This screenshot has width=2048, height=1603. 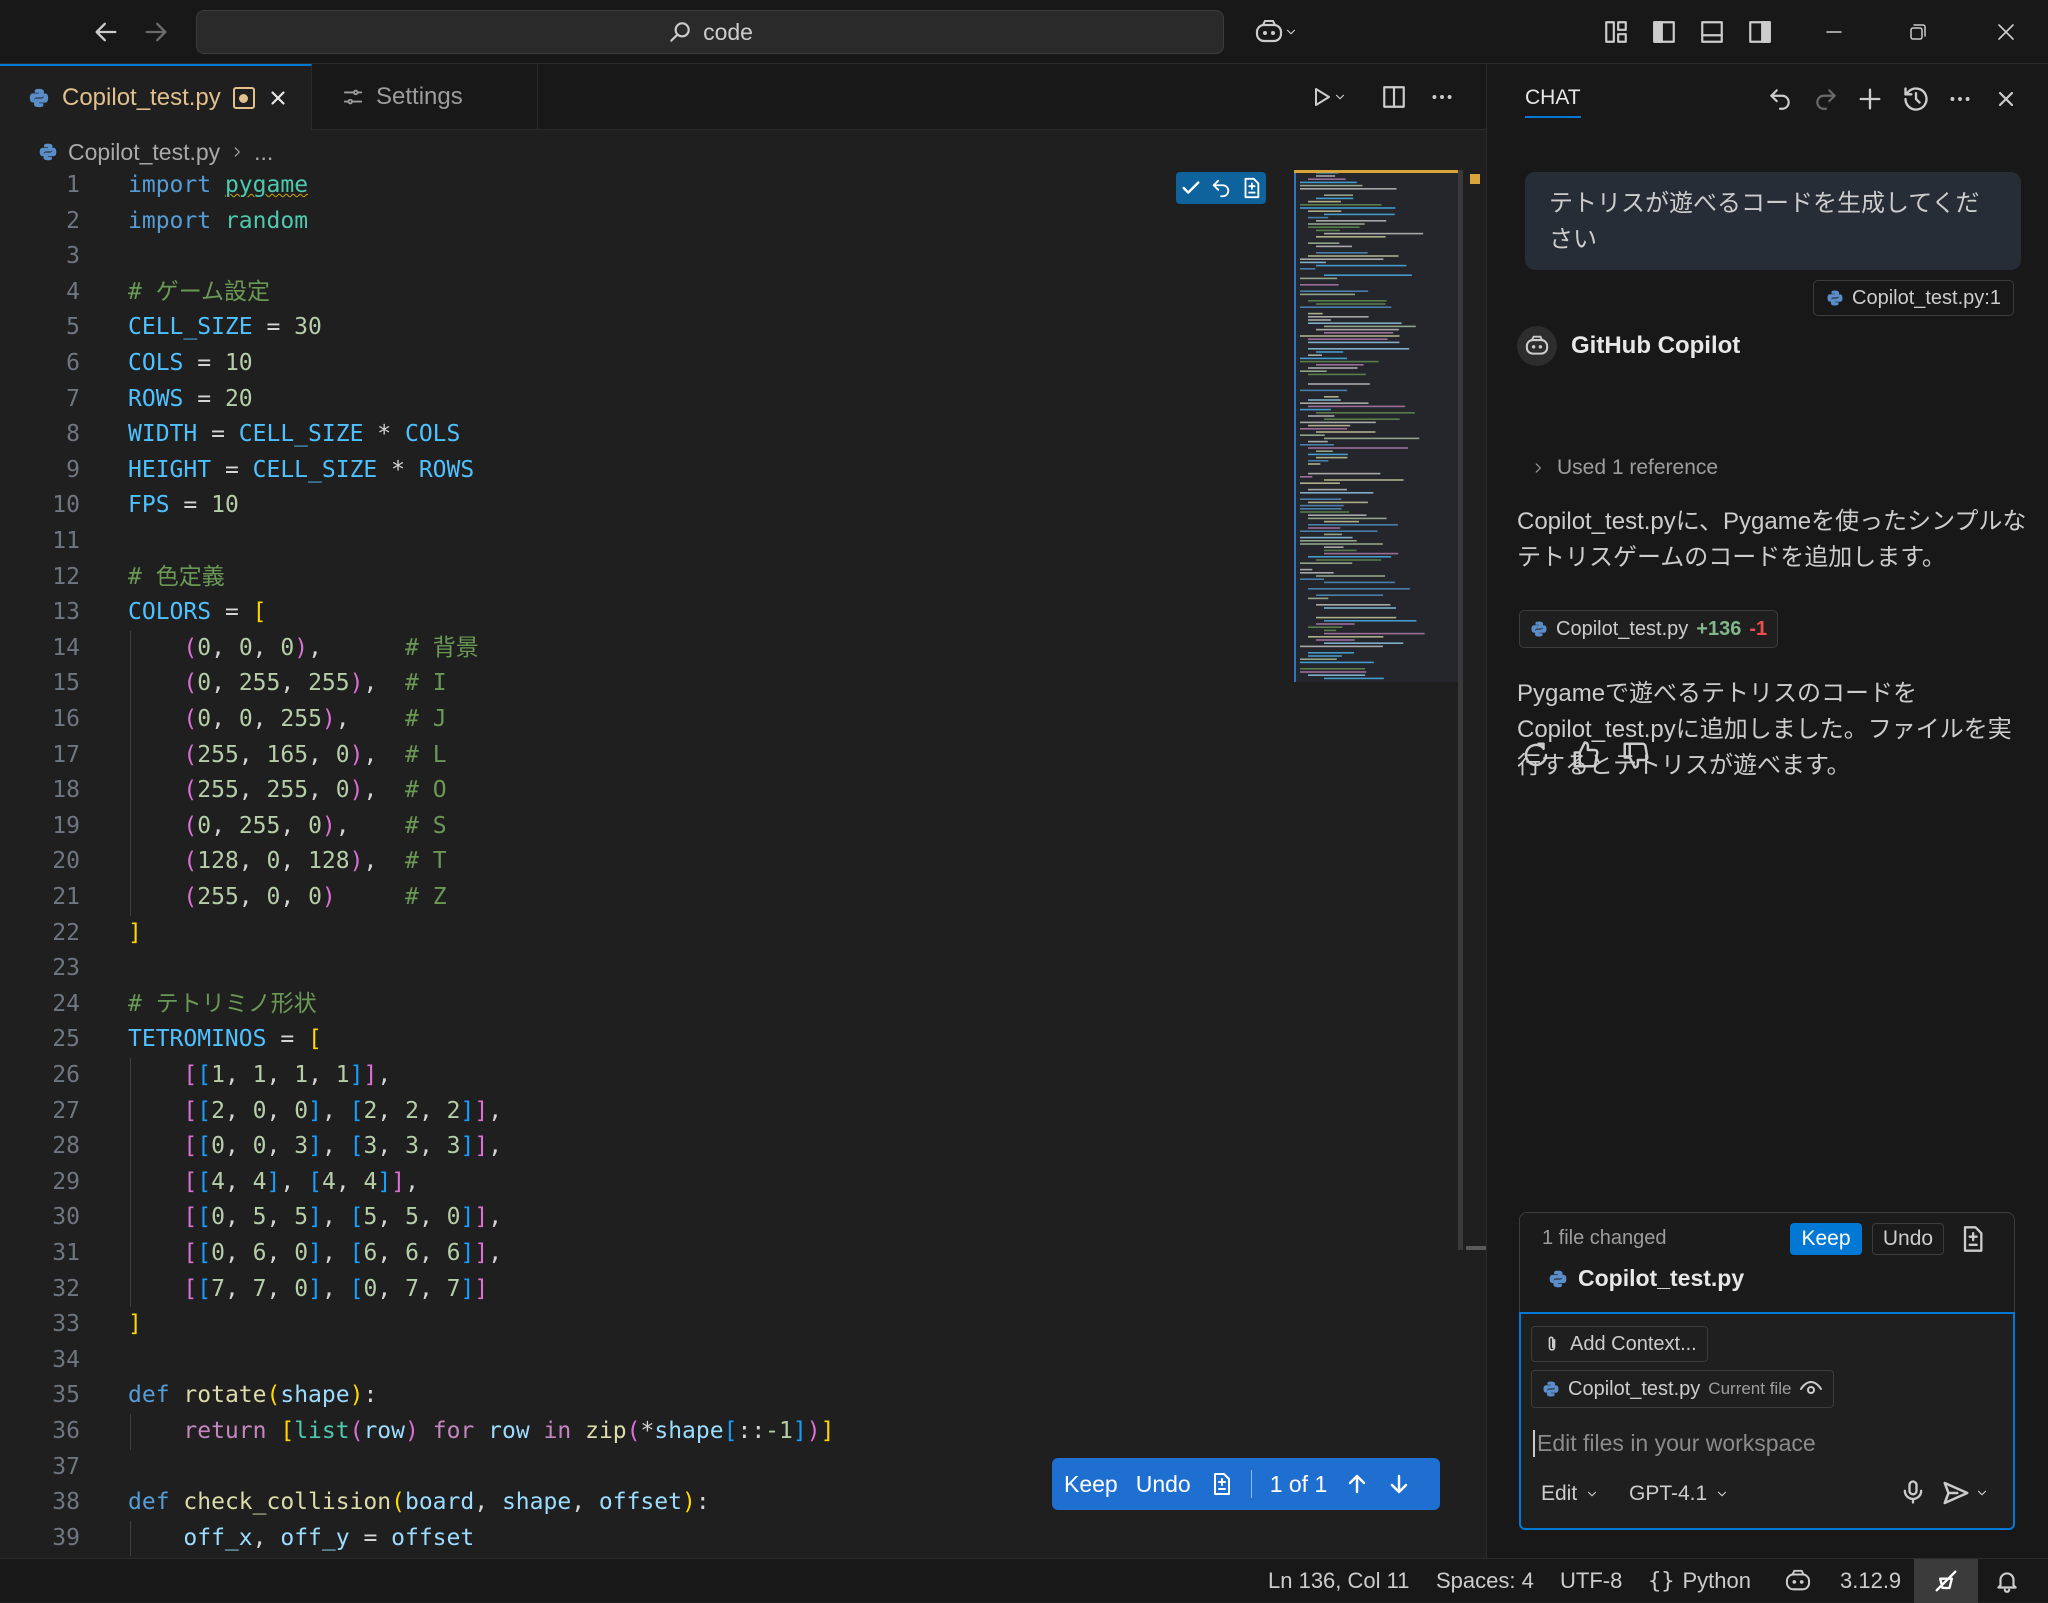 I want to click on code-line: 7 ROWS = 20, so click(x=645, y=400).